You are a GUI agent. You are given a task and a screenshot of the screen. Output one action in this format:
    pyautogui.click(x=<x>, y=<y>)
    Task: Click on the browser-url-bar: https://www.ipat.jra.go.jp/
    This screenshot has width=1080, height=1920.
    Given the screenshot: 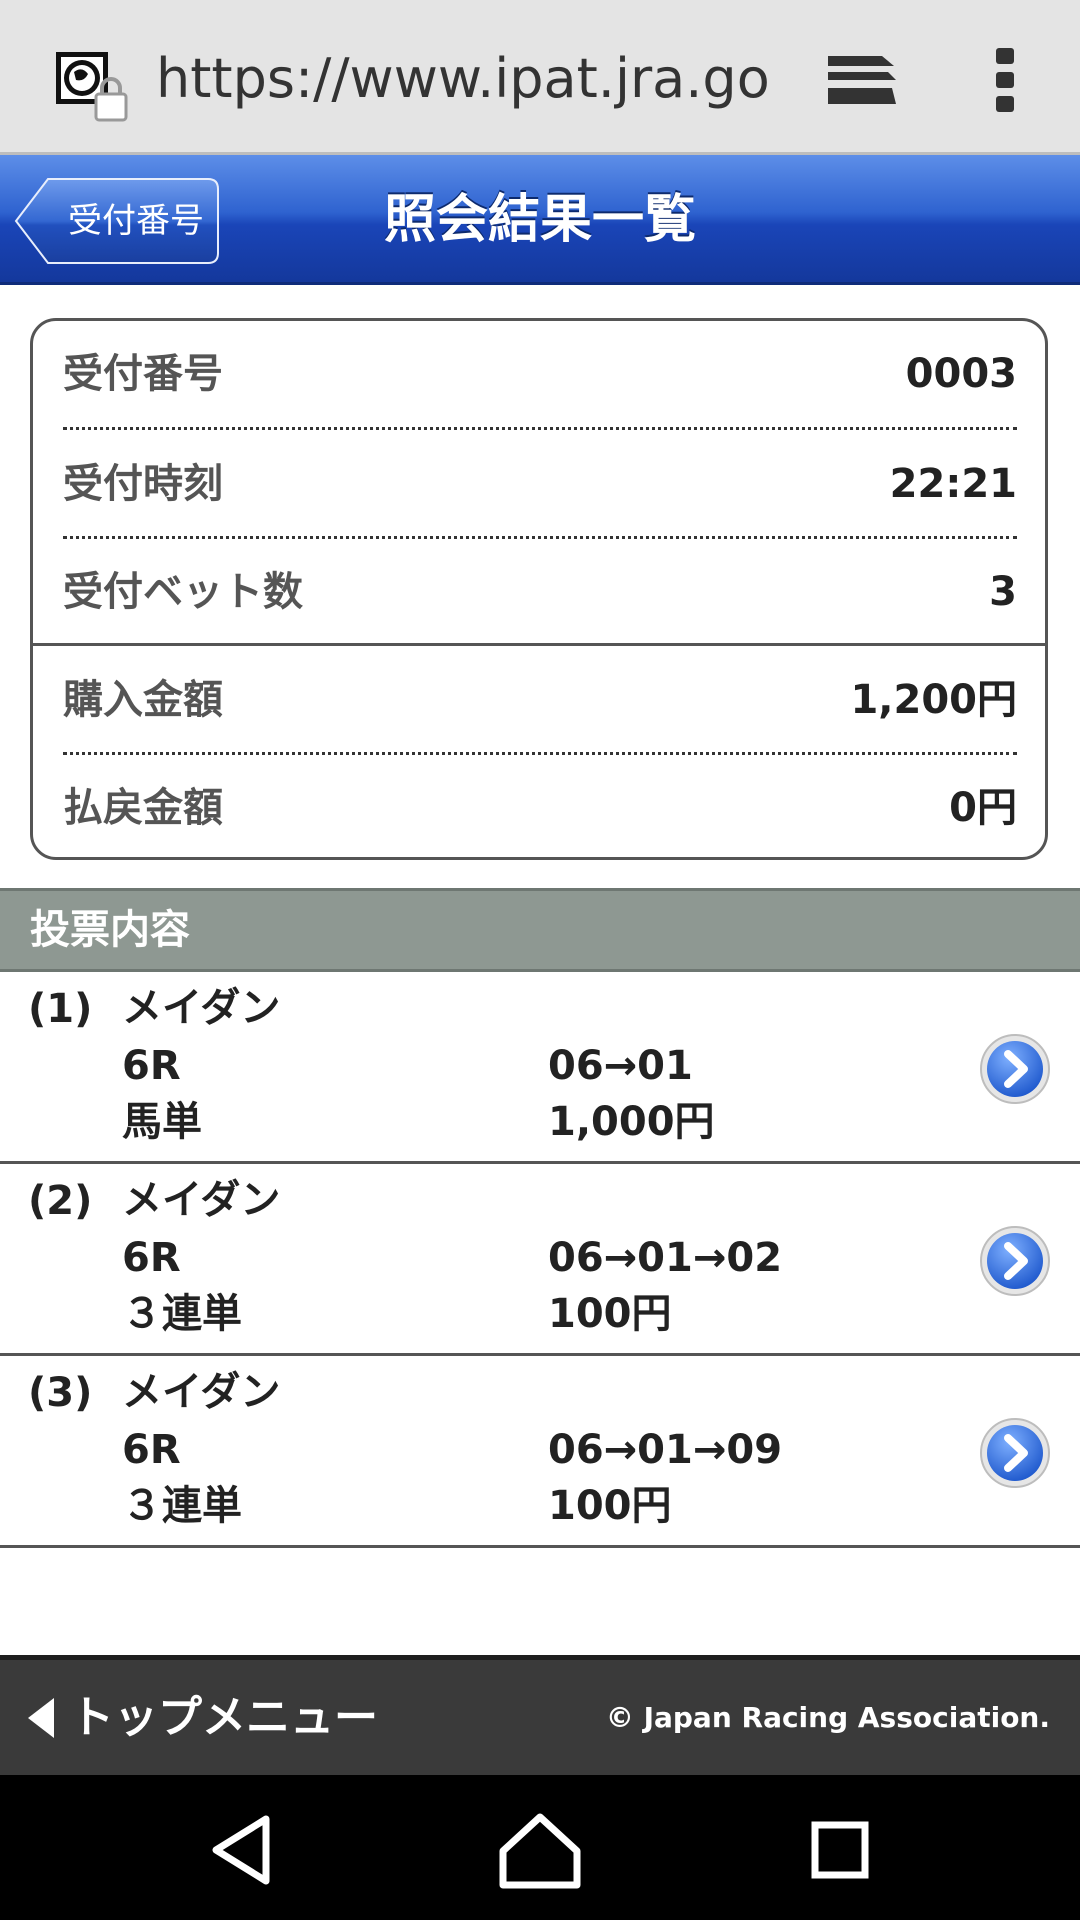 What is the action you would take?
    pyautogui.click(x=540, y=77)
    